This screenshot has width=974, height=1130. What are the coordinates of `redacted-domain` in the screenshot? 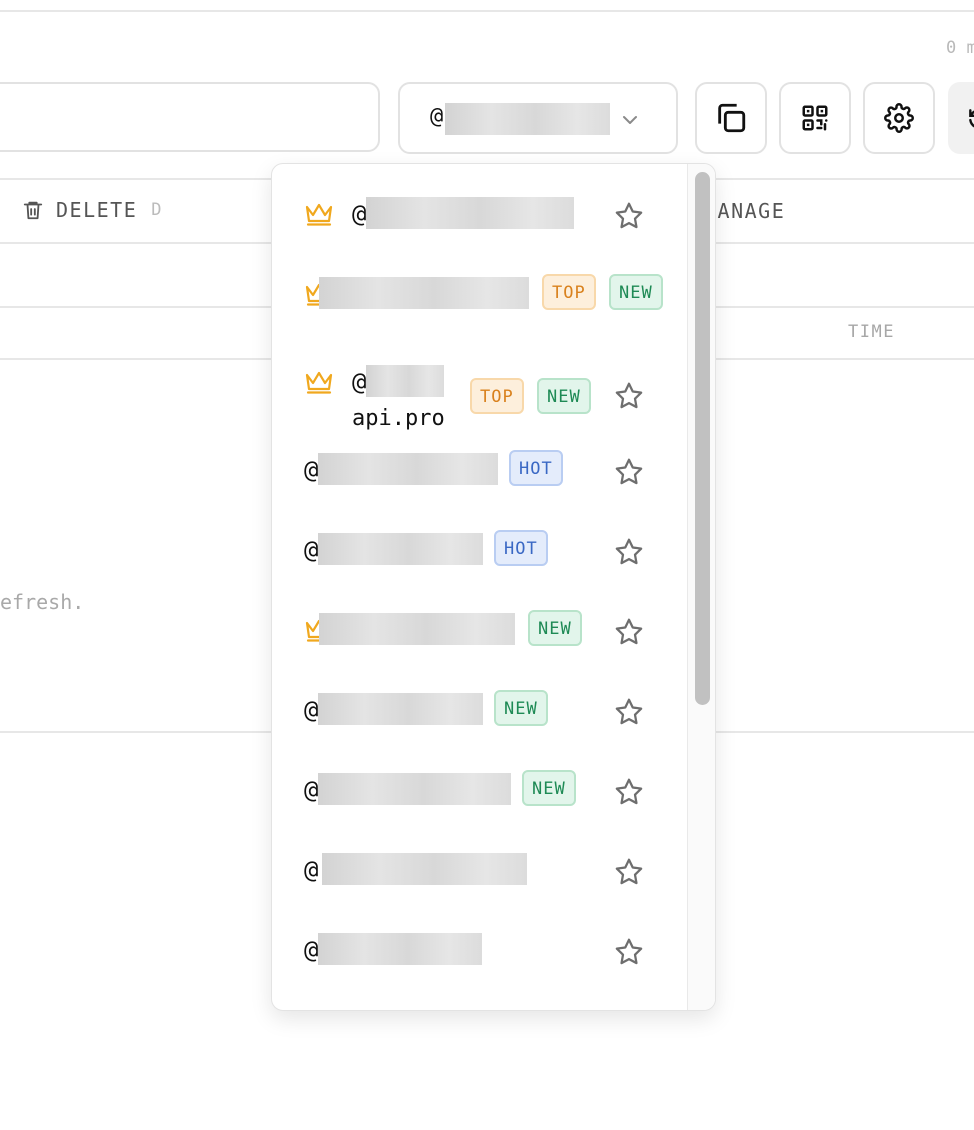 It's located at (527, 119).